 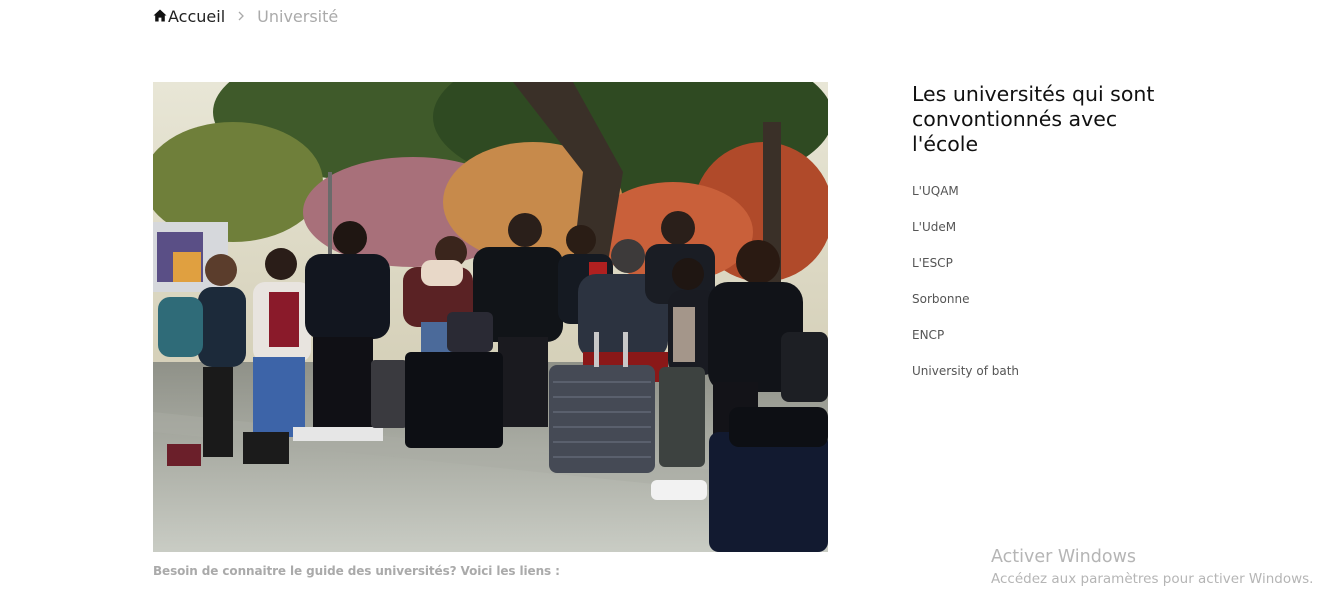 I want to click on list-item: L'ESCP, so click(x=1042, y=273).